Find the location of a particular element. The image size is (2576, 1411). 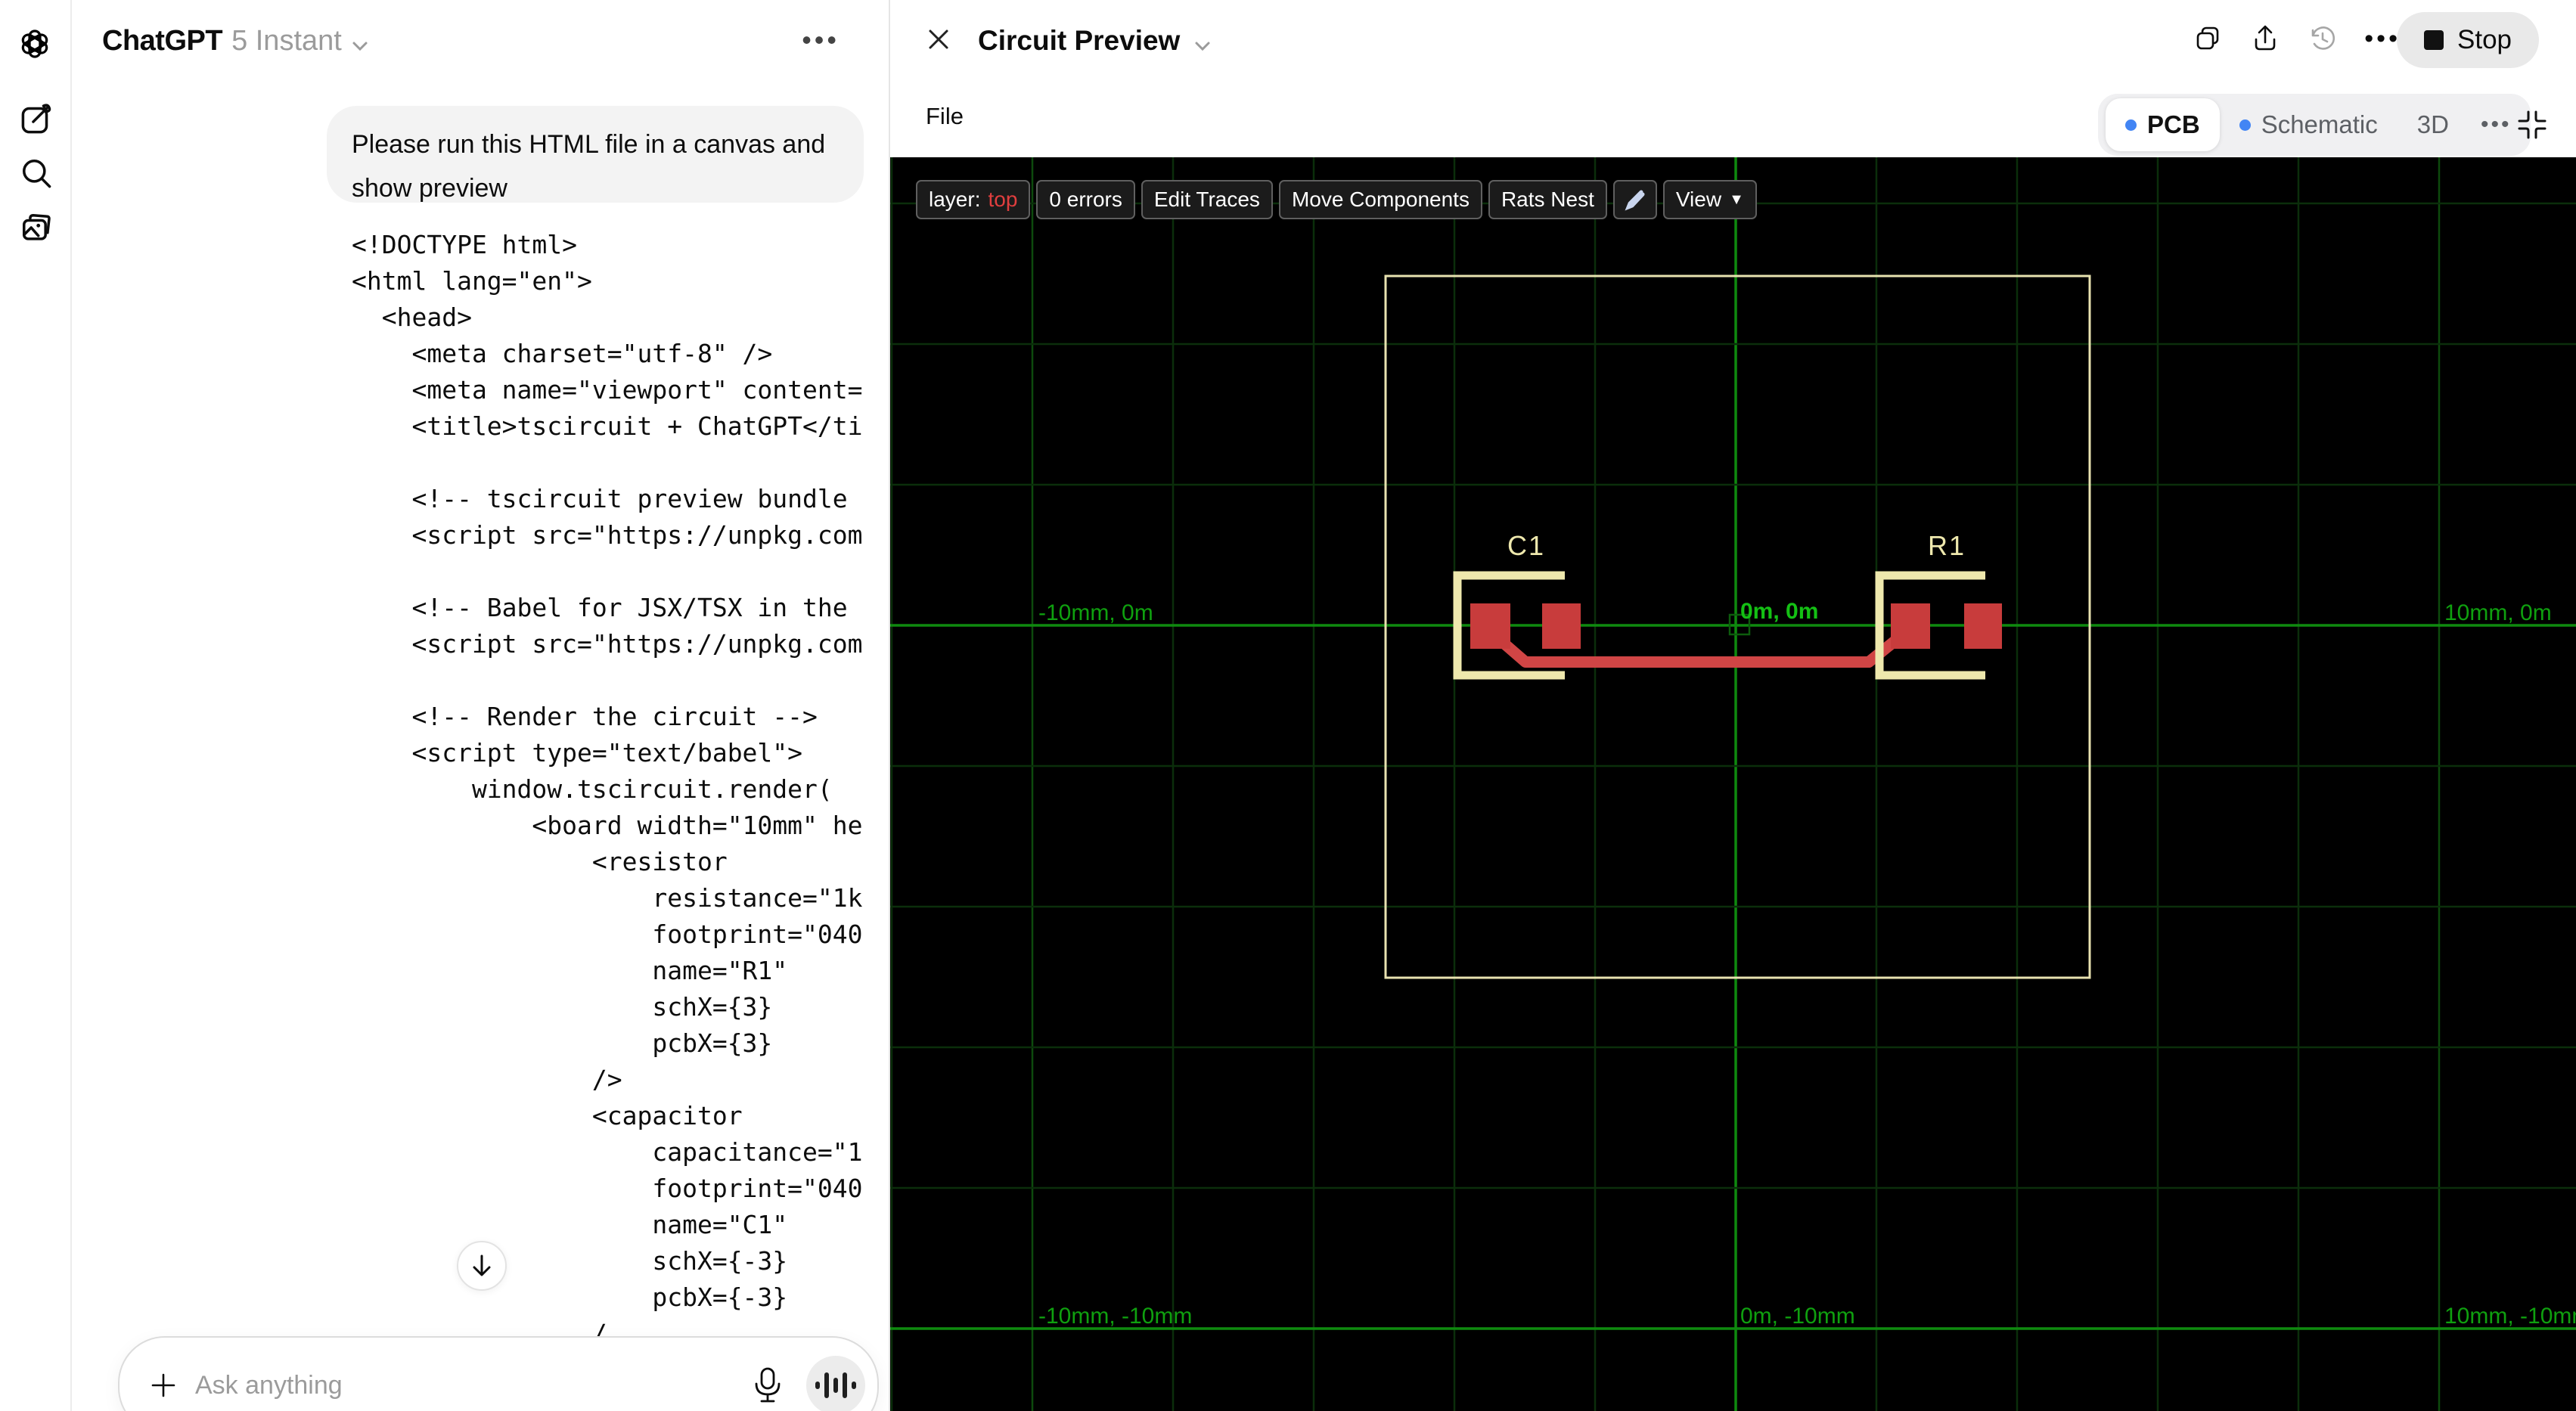

search-icon is located at coordinates (36, 173).